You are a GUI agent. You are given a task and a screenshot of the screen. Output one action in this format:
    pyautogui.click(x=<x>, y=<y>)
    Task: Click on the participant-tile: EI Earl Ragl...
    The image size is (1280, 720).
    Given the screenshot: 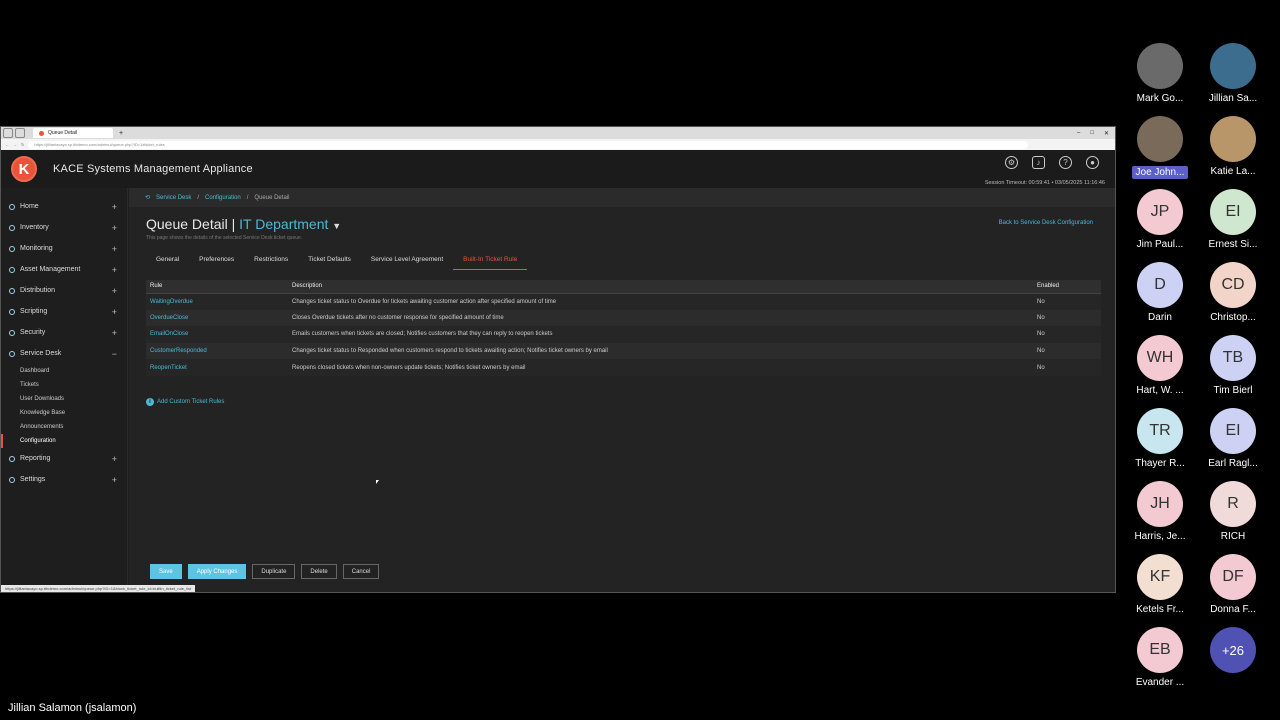 What is the action you would take?
    pyautogui.click(x=1233, y=438)
    